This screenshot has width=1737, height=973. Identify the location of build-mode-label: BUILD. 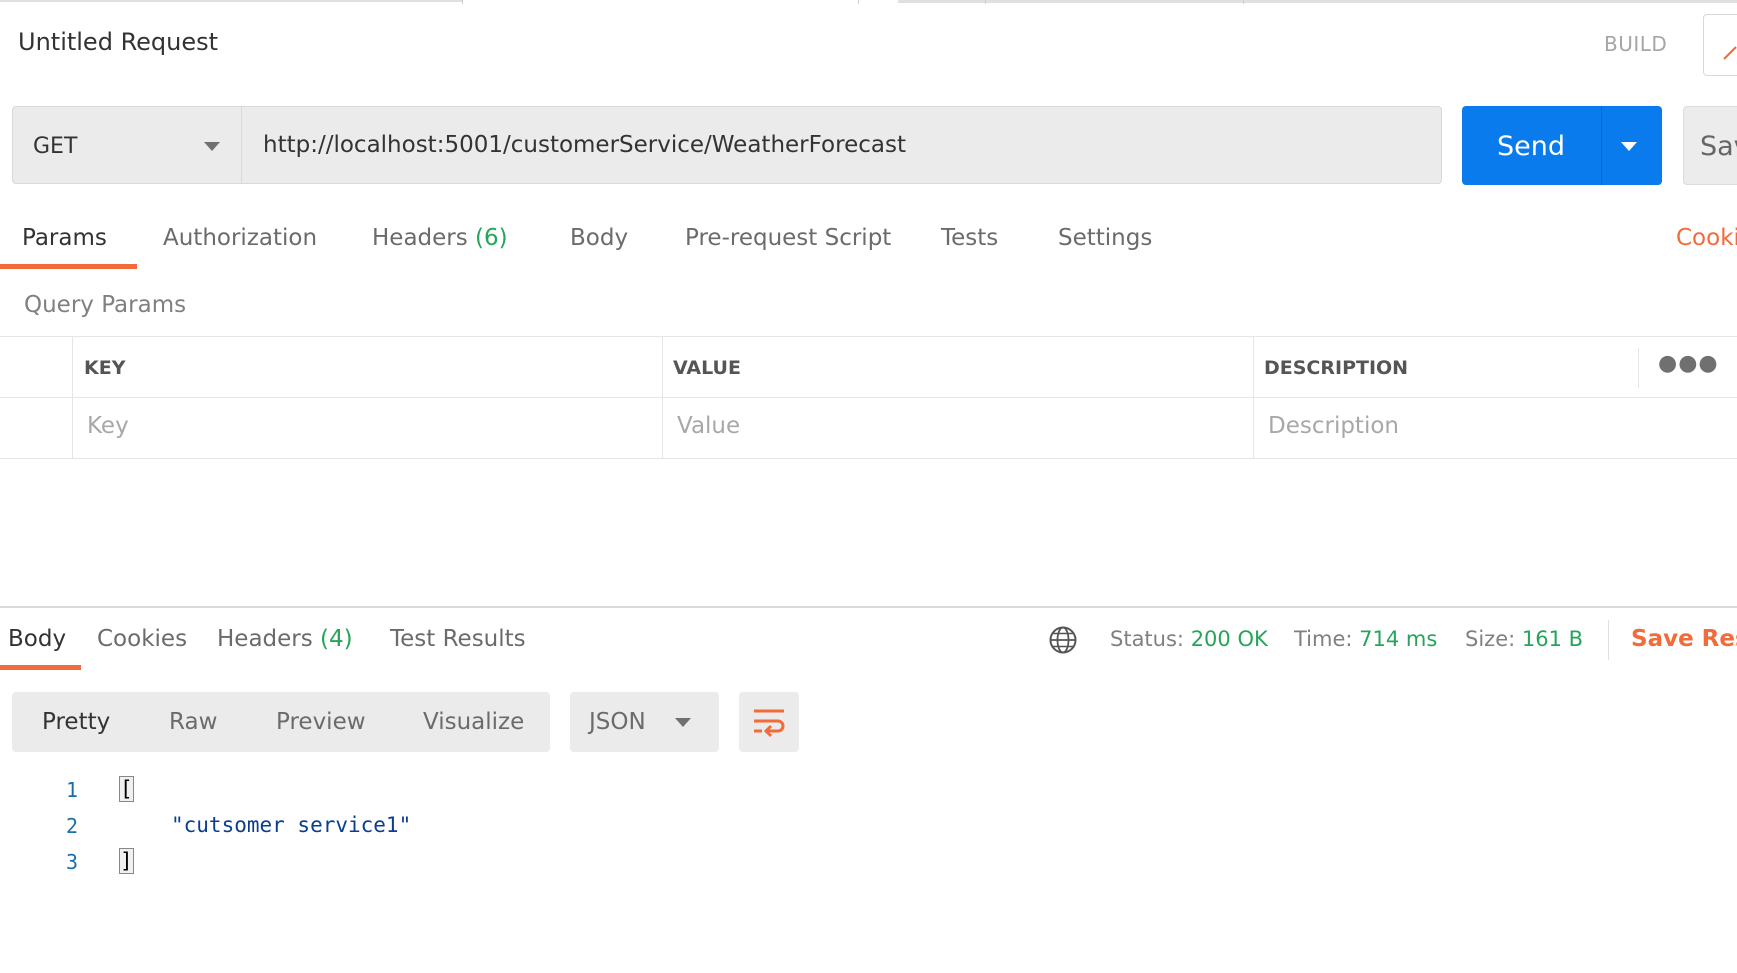
(1635, 44).